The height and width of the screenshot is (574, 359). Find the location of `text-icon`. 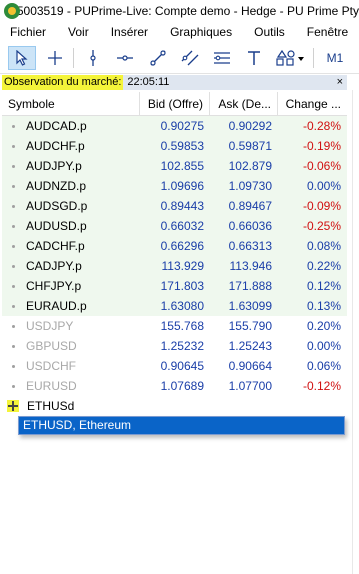

text-icon is located at coordinates (254, 58).